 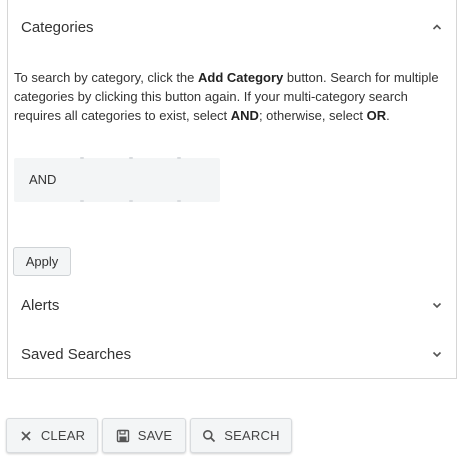 I want to click on clear-button: CLEAR, so click(x=52, y=435).